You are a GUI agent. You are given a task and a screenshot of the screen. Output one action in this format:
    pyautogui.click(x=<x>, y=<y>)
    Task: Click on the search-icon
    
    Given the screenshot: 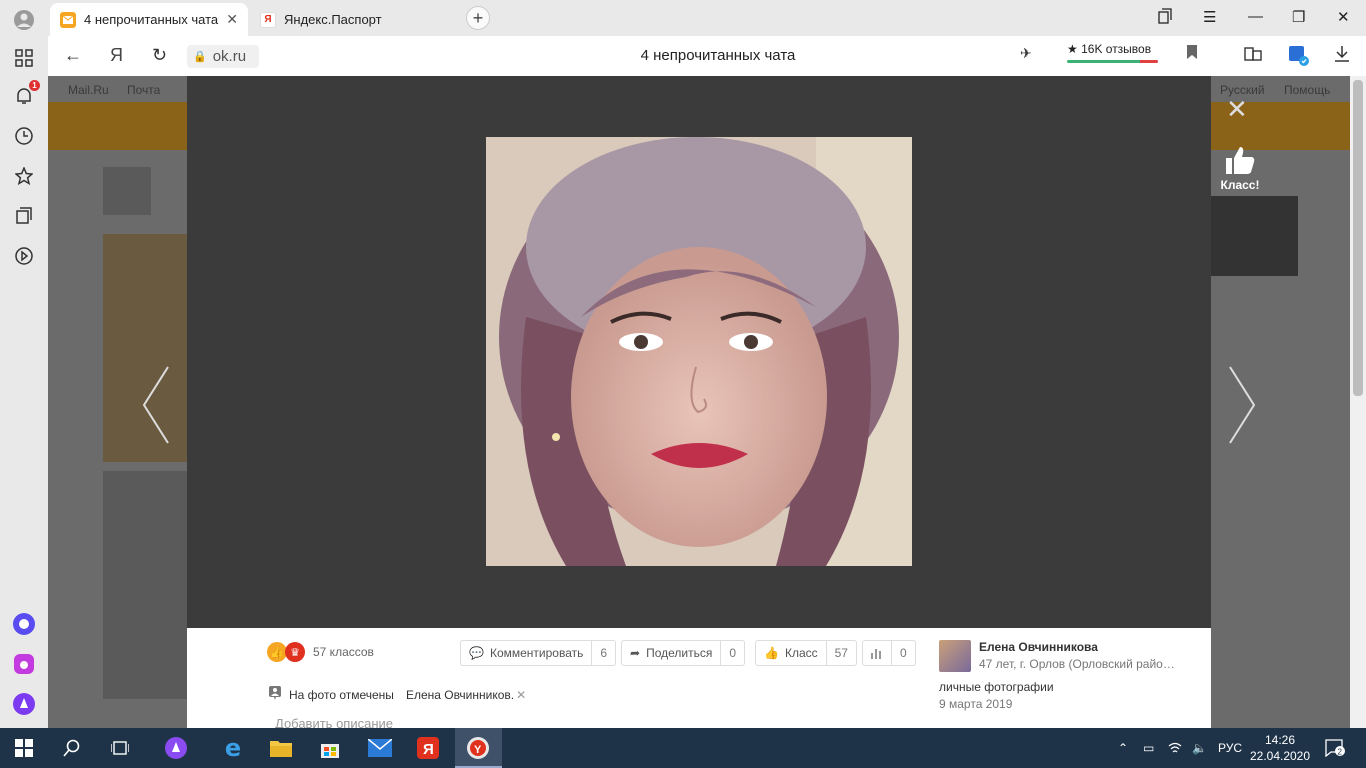 What is the action you would take?
    pyautogui.click(x=72, y=748)
    